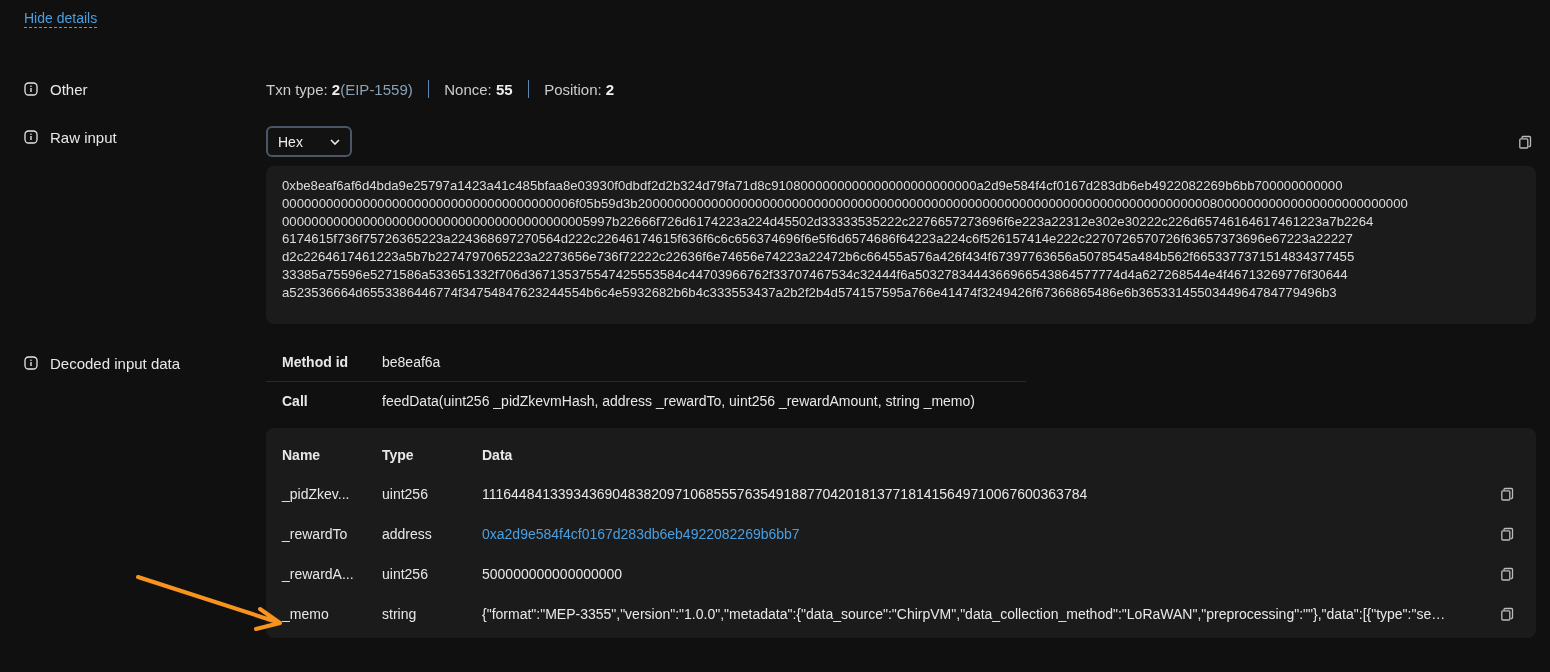 This screenshot has width=1550, height=672. Describe the element at coordinates (812, 186) in the screenshot. I see `hex-line: 0xbe8eaf6af6d4bda9e25797a1423a41c485bfaa8e03930f0dbdf2d2b324d79fa71d8c9108000000000000000000000000a2d9e584f4cf0167d283db6eb4922082269b6bb700000000000` at that location.